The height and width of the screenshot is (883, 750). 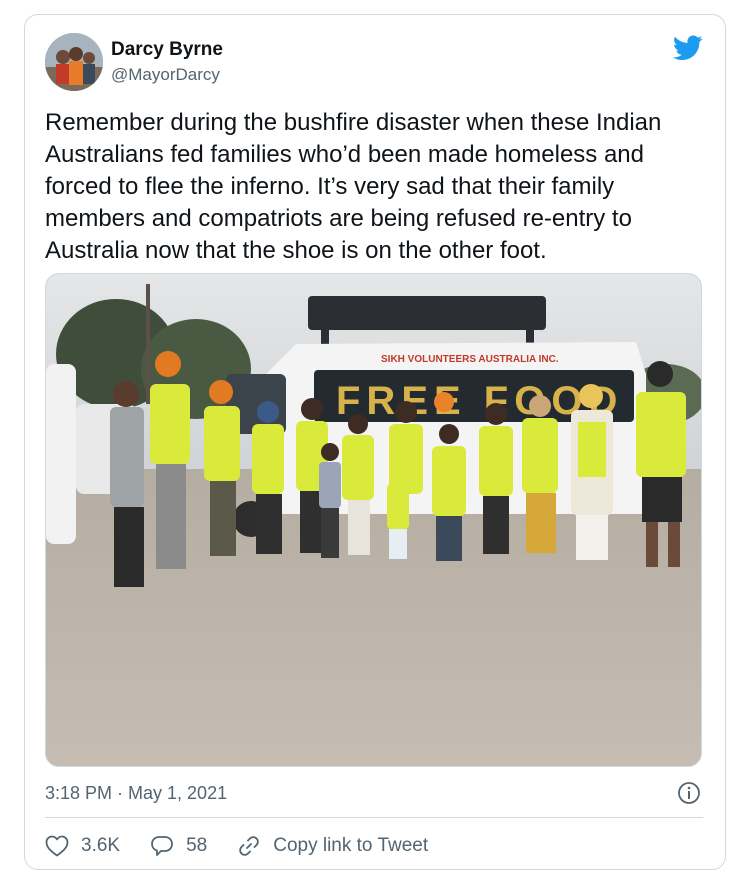 What do you see at coordinates (374, 817) in the screenshot?
I see `divider` at bounding box center [374, 817].